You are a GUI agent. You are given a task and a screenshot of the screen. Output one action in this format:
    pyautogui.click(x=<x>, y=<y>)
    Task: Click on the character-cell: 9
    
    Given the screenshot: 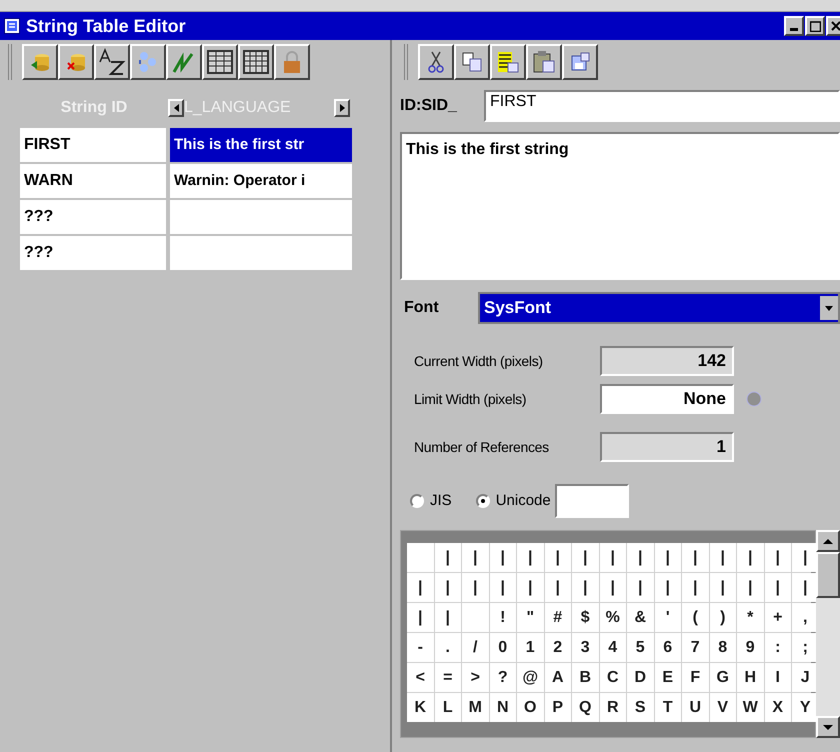 What is the action you would take?
    pyautogui.click(x=750, y=647)
    